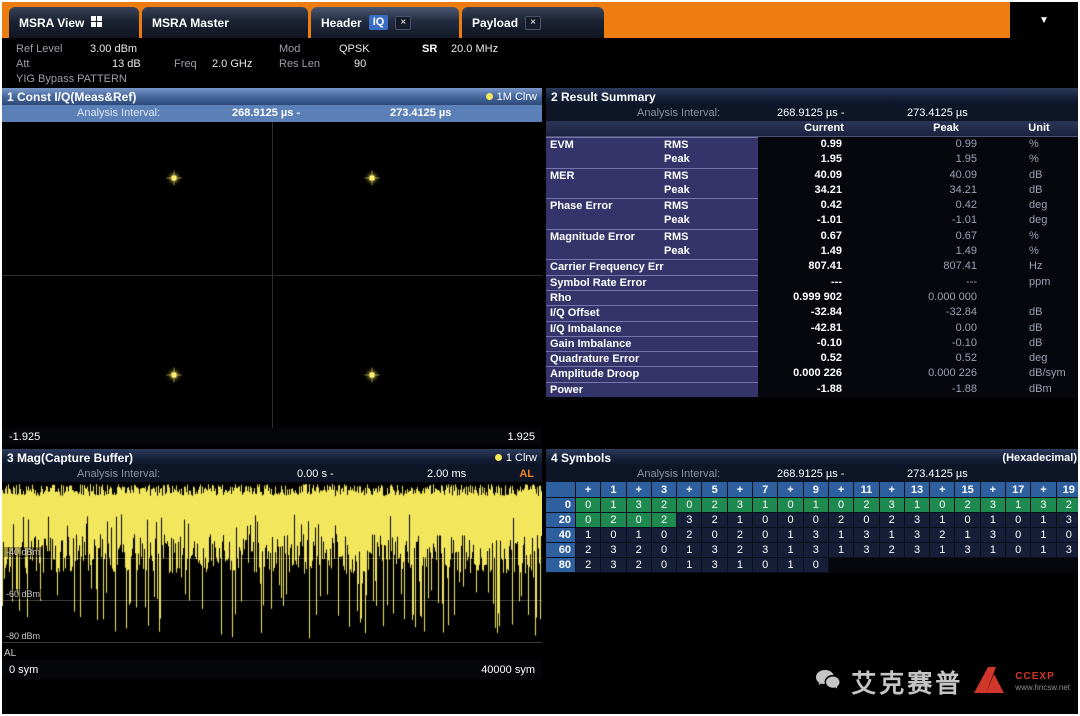  Describe the element at coordinates (816, 490) in the screenshot. I see `symbols-column-header: 9` at that location.